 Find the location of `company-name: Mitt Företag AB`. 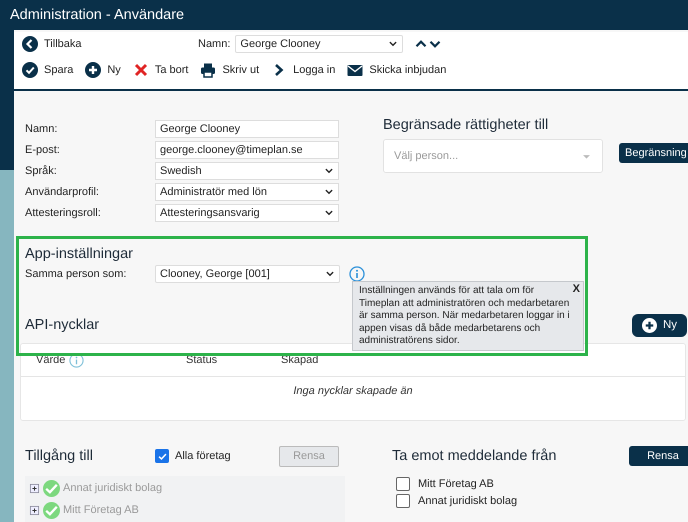

company-name: Mitt Företag AB is located at coordinates (101, 510).